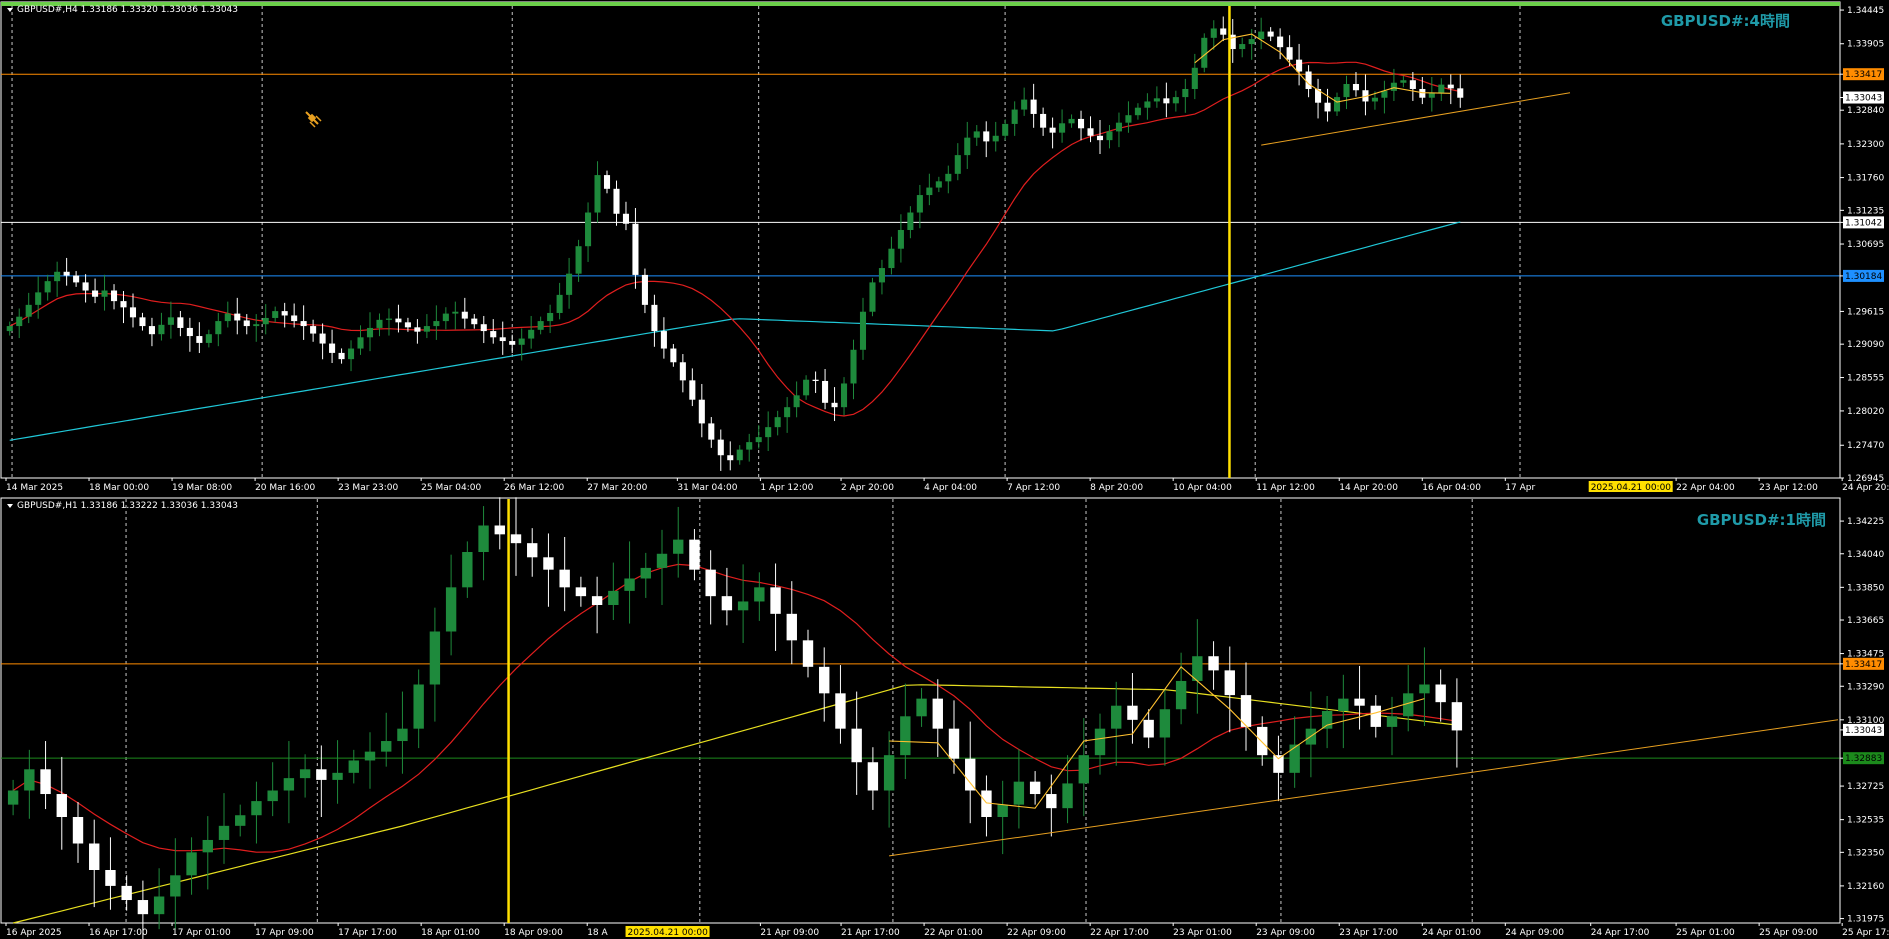  I want to click on time-tick-text: 24 Apr 20:00, so click(1865, 488).